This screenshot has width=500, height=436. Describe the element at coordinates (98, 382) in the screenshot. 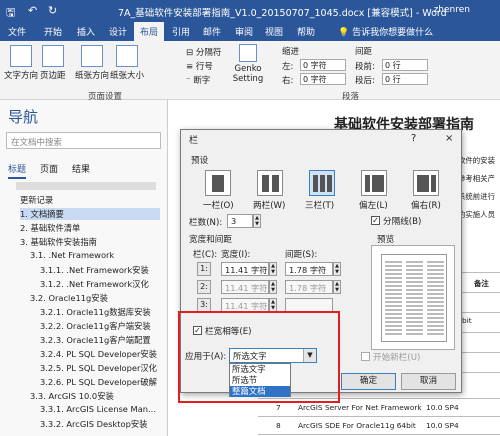

I see `nav-item: 3.2.6. PL SQL Developer破解` at that location.